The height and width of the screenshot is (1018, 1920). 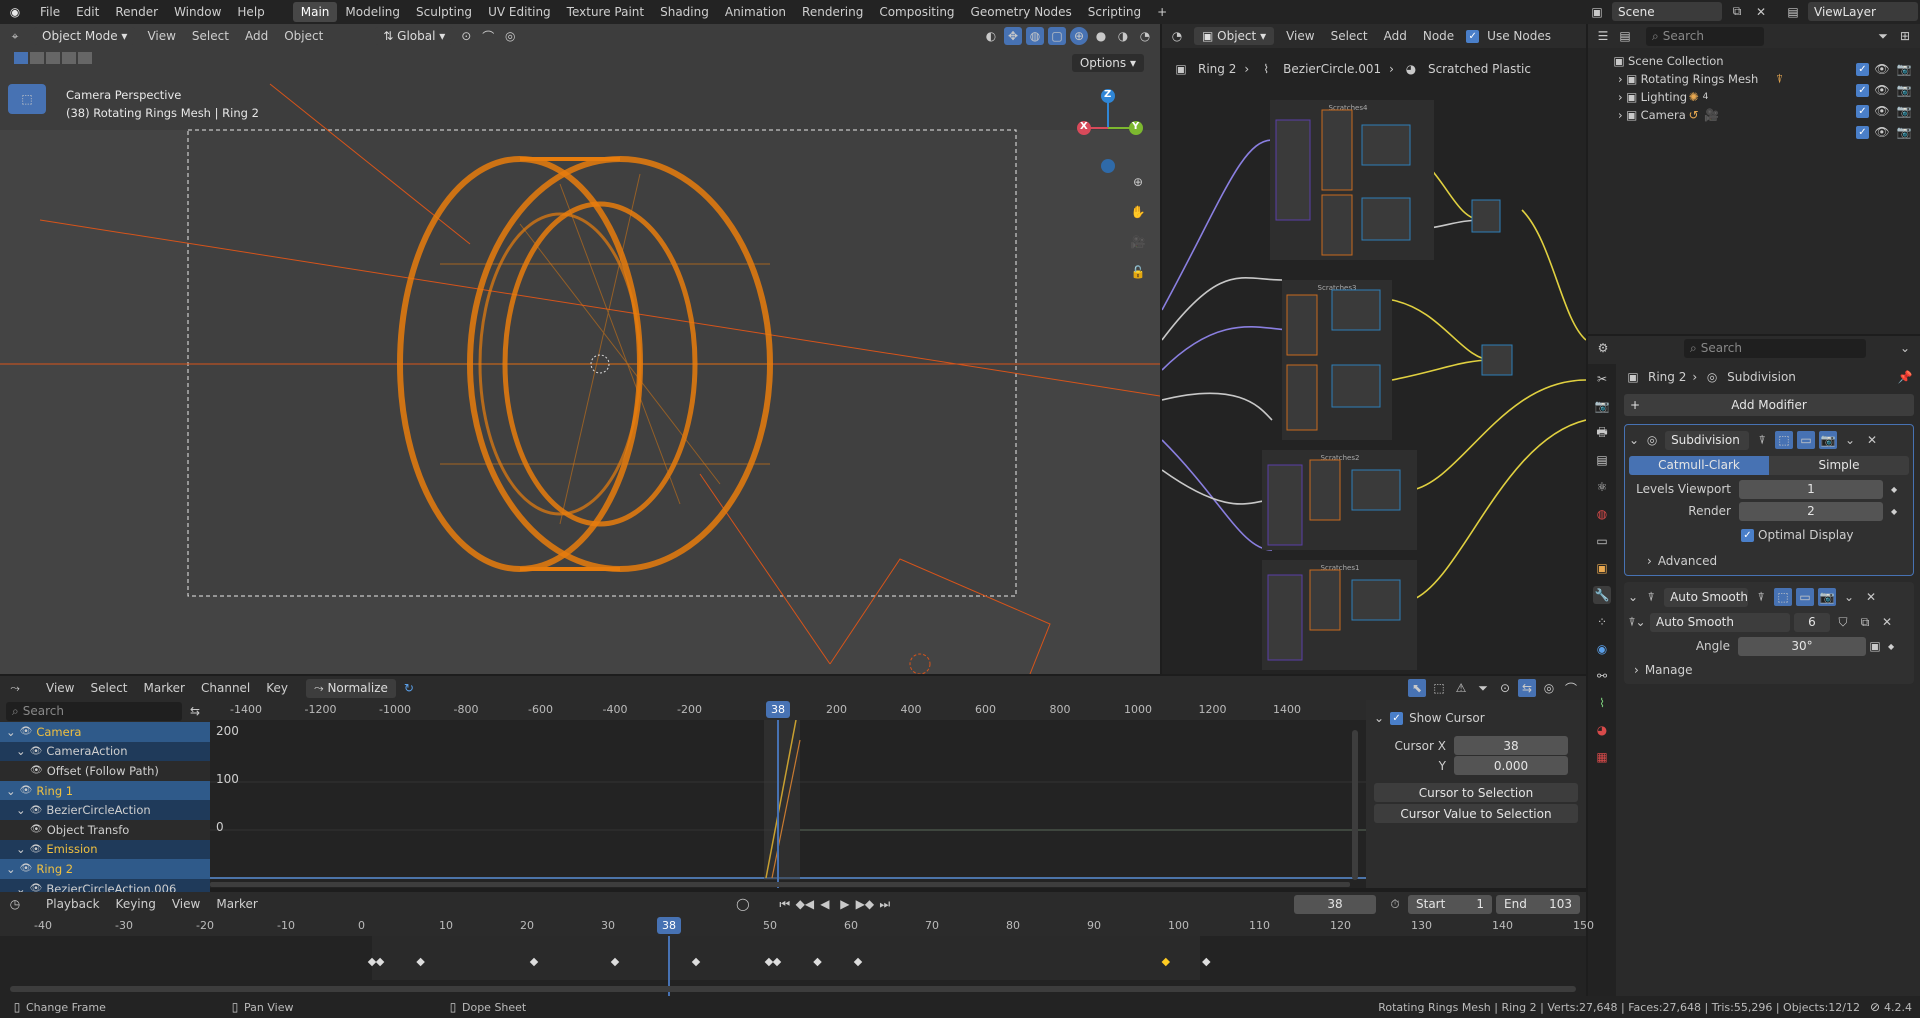 I want to click on texture-tab-icon: ▦, so click(x=1602, y=757).